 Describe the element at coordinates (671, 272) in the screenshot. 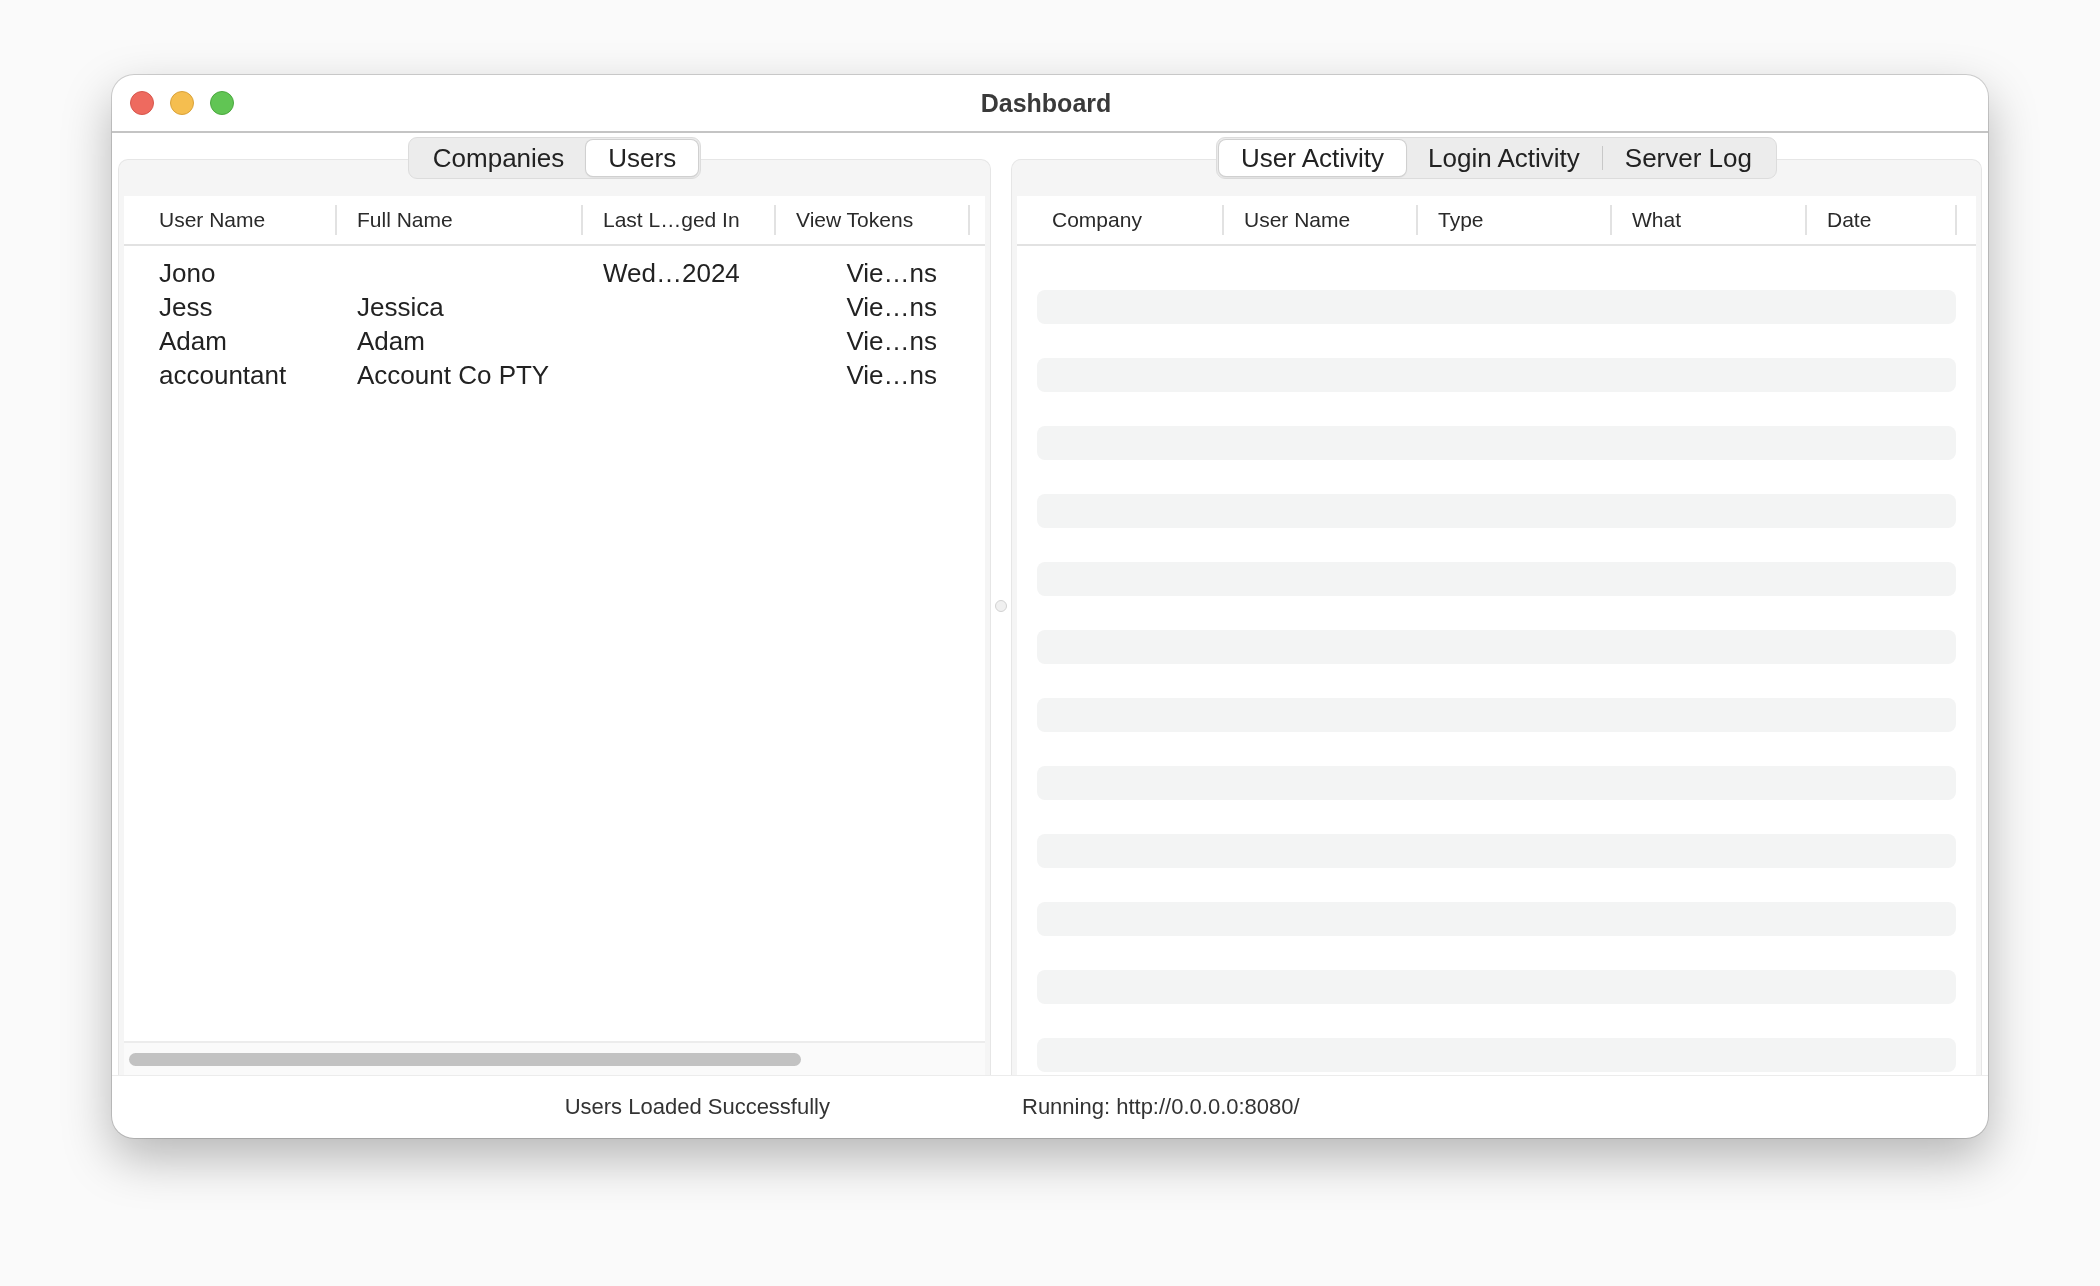

I see `table-cell: Wed…2024` at that location.